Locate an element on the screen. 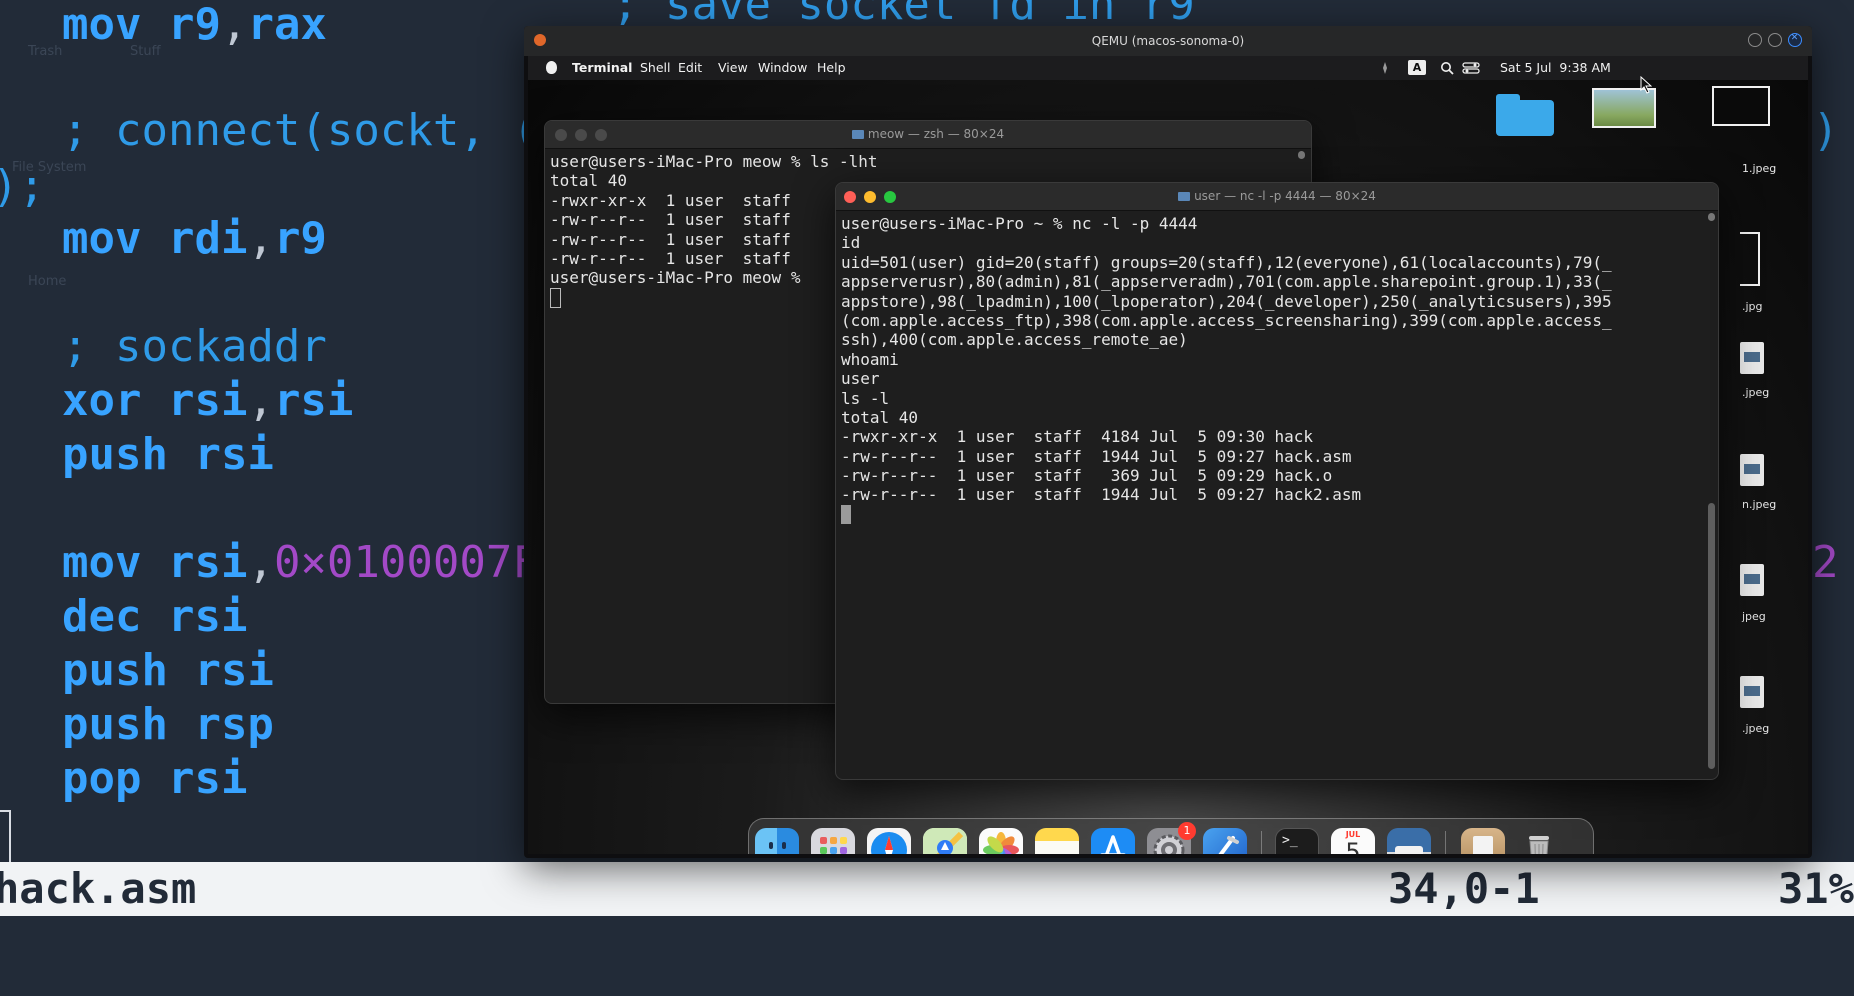 The image size is (1854, 996). vpn-icon is located at coordinates (1385, 68).